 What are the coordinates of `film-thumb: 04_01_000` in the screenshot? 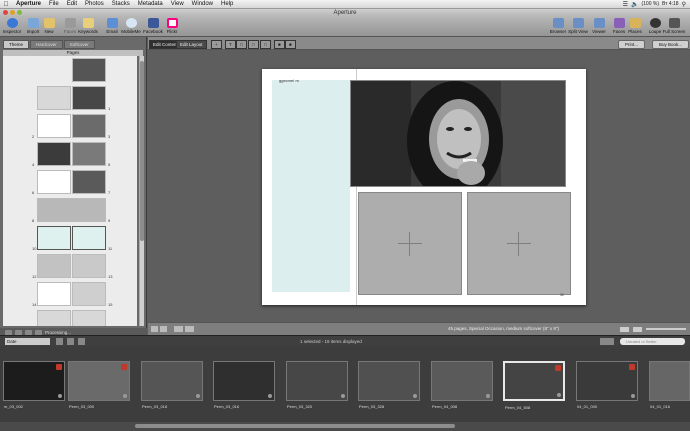 It's located at (607, 385).